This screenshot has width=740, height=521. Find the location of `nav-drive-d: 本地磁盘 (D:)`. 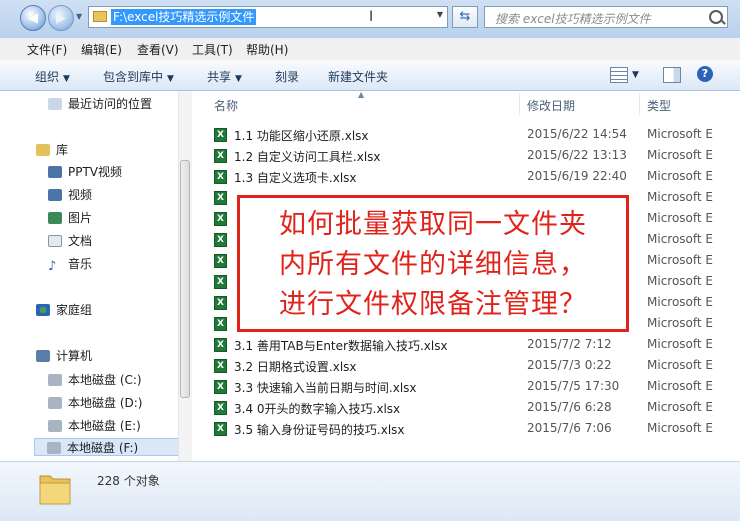

nav-drive-d: 本地磁盘 (D:) is located at coordinates (95, 403).